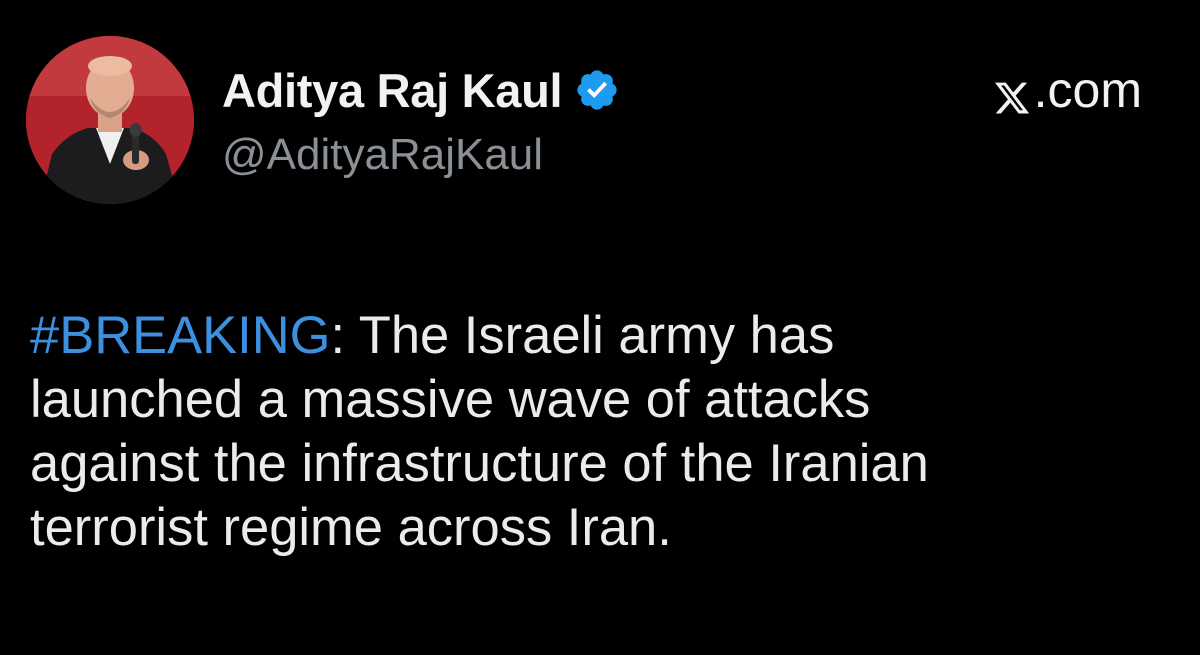 The height and width of the screenshot is (655, 1200). I want to click on x-logo-icon, so click(1012, 92).